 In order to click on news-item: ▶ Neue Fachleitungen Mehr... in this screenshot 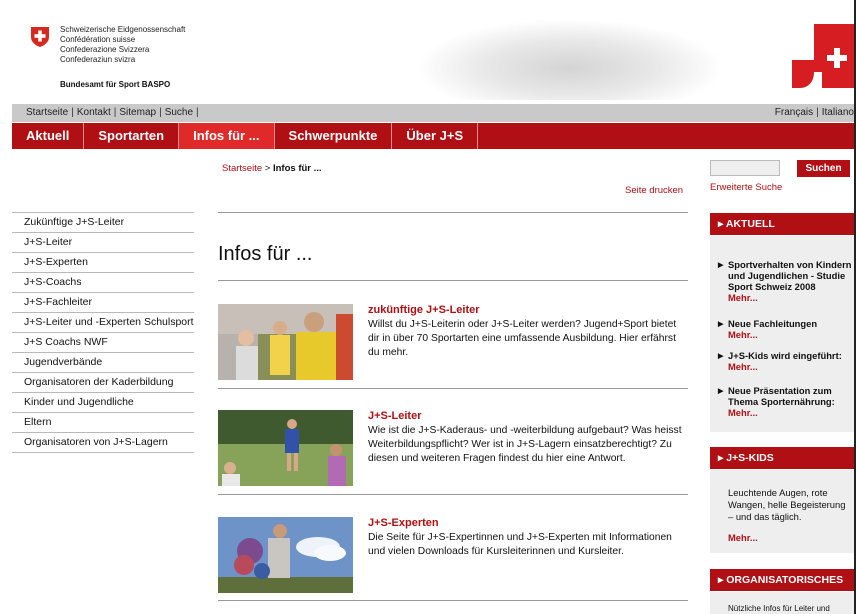, I will do `click(787, 329)`.